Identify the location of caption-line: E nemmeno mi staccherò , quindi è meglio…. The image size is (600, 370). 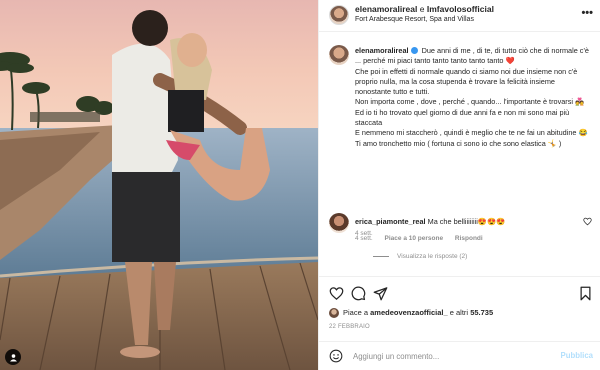
(471, 133).